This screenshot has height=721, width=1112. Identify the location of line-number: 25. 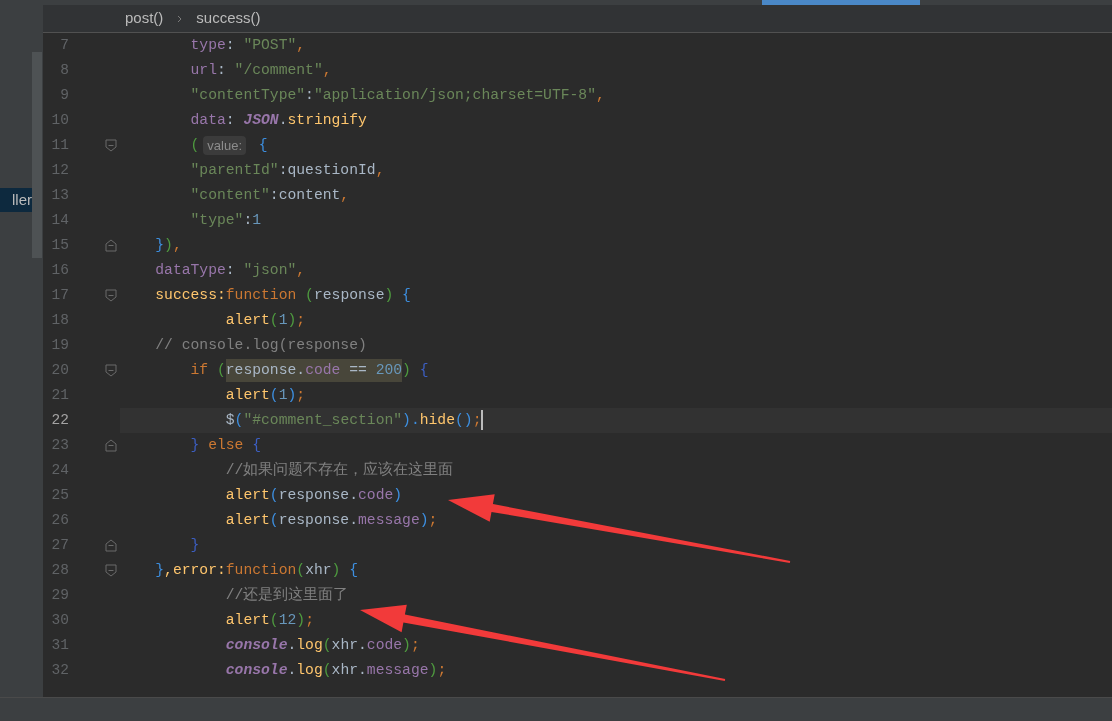
(59, 495).